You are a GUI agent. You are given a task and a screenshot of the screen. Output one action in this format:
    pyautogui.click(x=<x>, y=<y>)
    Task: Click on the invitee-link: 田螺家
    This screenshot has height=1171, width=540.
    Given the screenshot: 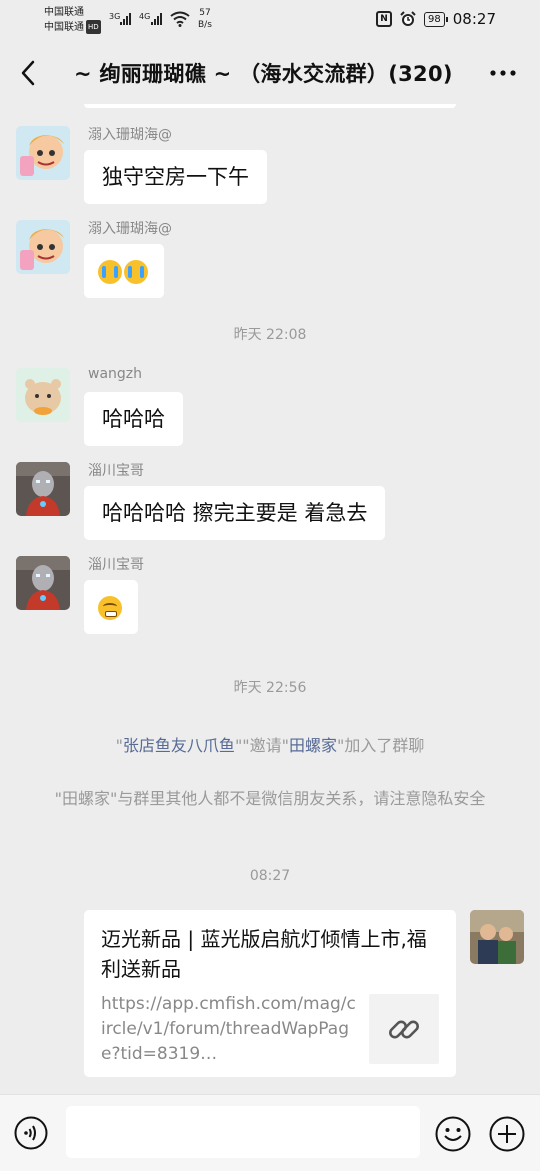 What is the action you would take?
    pyautogui.click(x=313, y=745)
    